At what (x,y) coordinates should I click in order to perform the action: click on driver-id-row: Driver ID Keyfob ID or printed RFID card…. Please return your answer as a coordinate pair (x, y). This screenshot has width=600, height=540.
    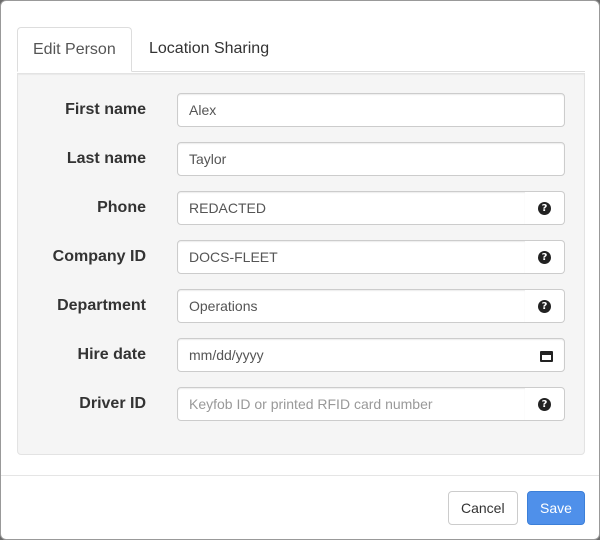
    Looking at the image, I should click on (301, 404).